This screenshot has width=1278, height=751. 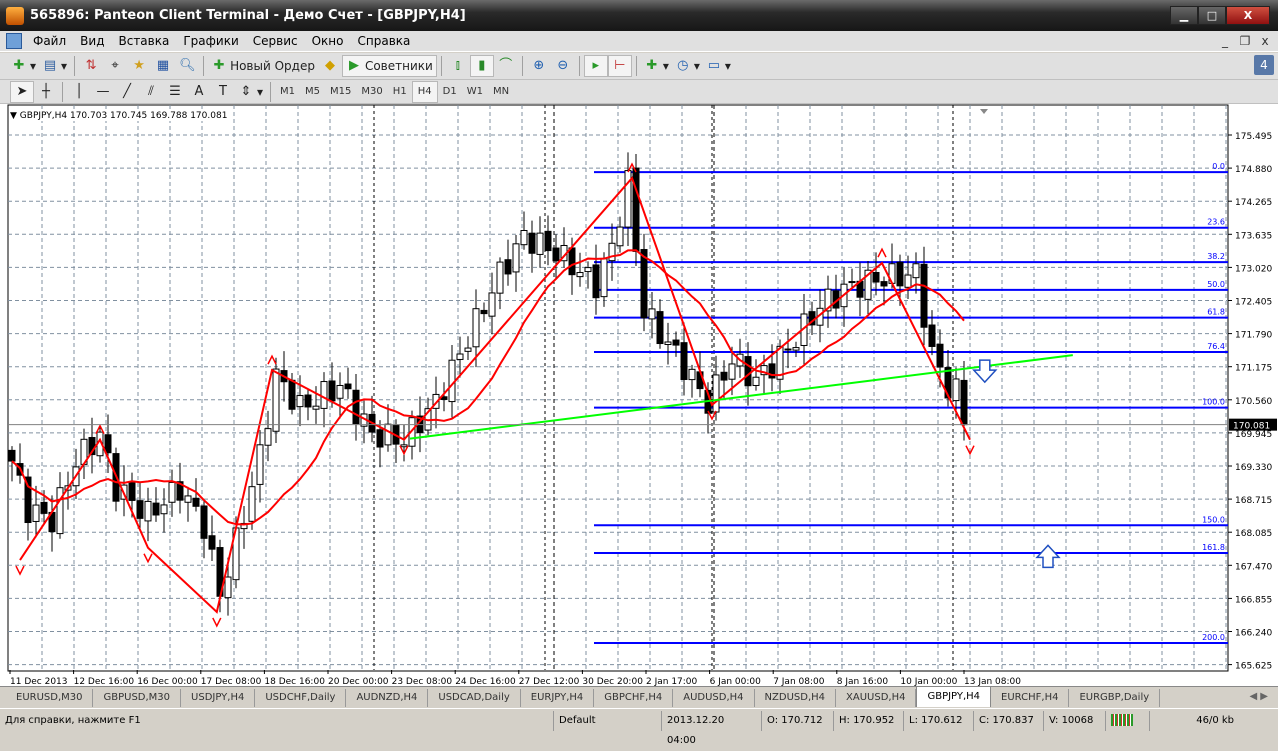 I want to click on autoscroll-button: ▸, so click(x=595, y=66).